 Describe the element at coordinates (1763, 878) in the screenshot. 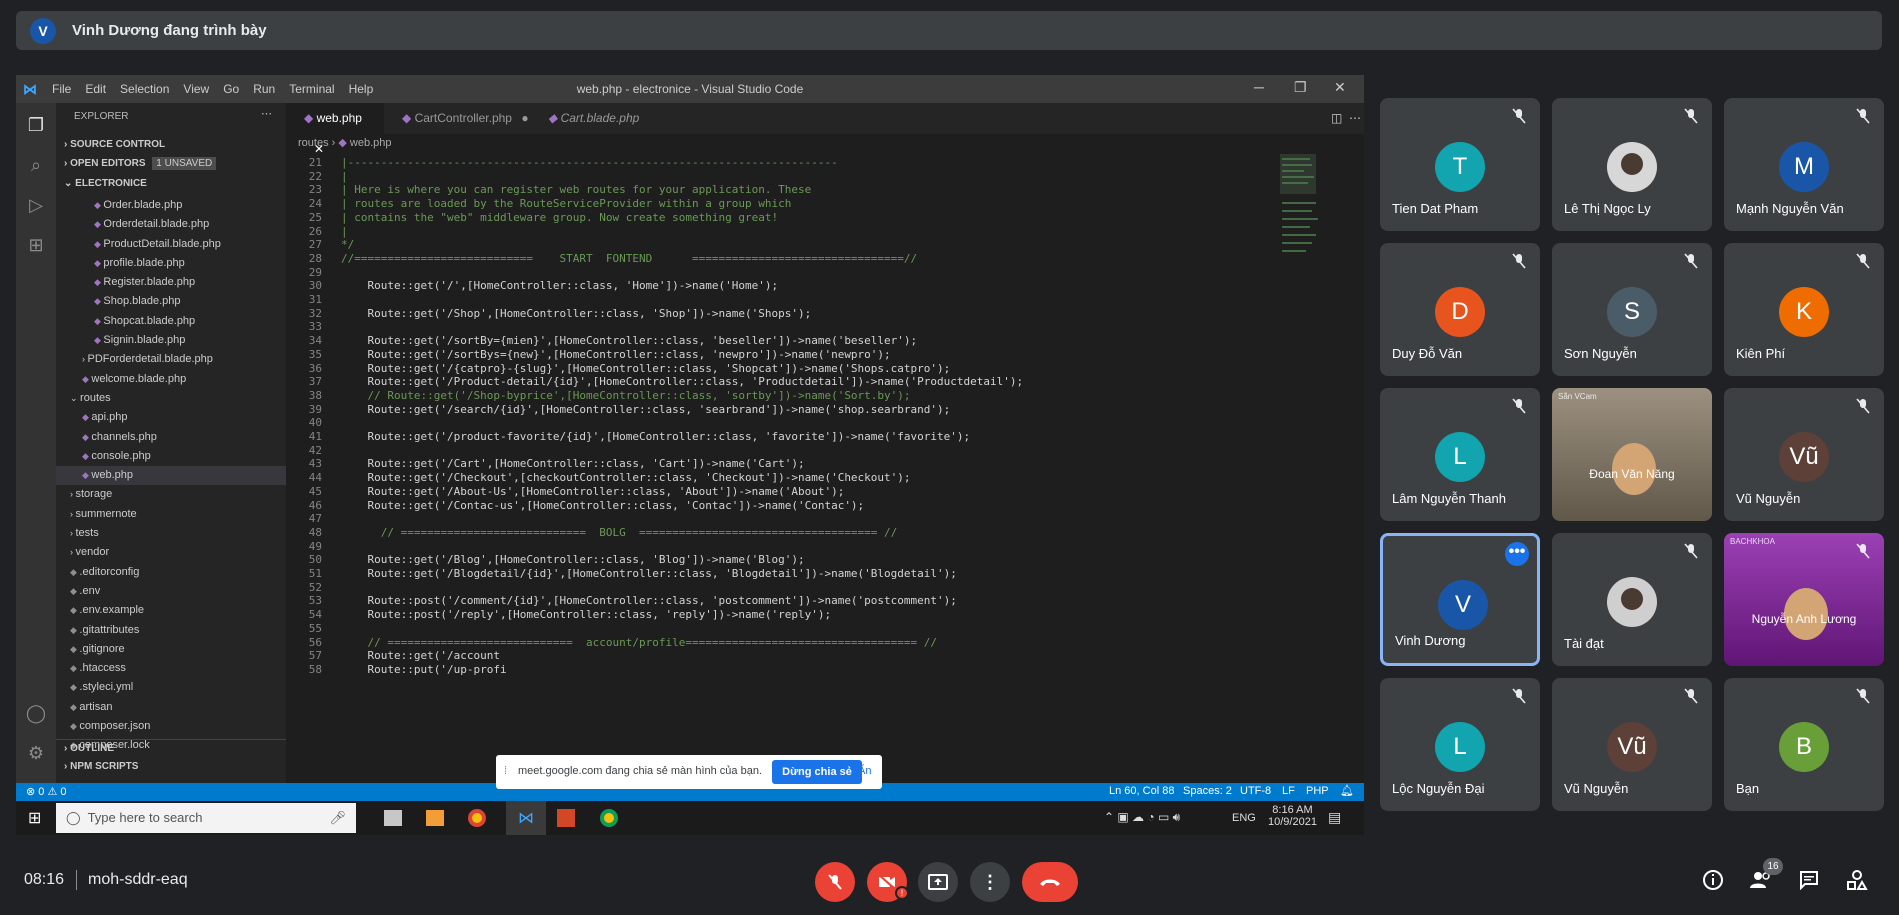

I see `people-button: 16` at that location.